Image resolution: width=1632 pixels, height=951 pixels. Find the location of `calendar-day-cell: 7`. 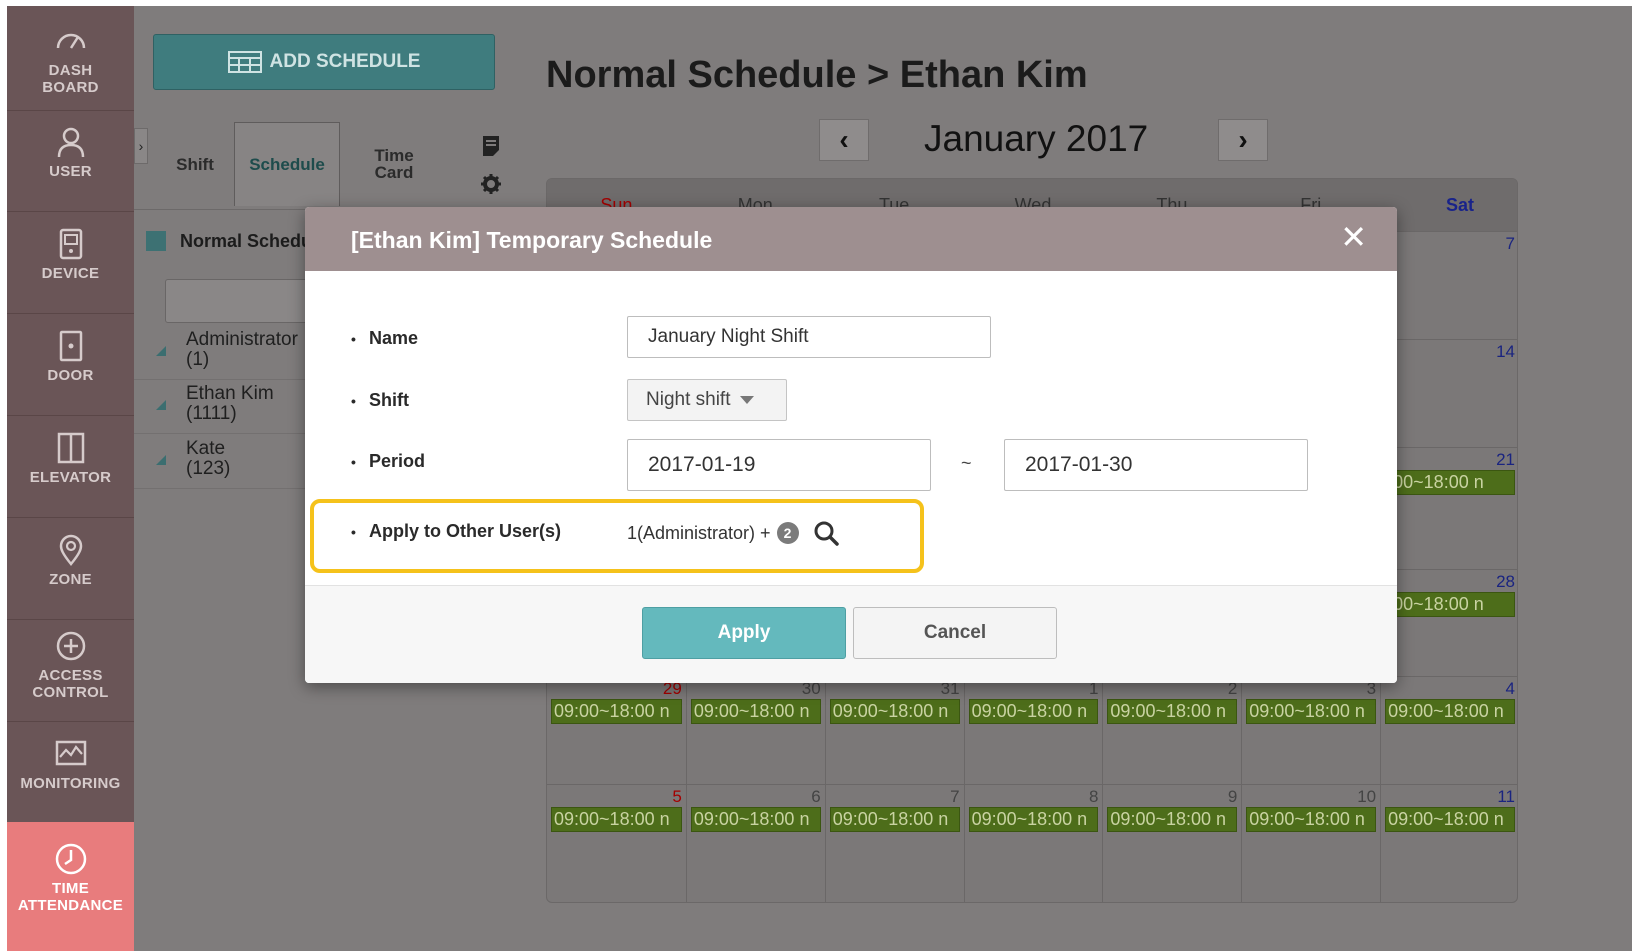

calendar-day-cell: 7 is located at coordinates (1448, 285).